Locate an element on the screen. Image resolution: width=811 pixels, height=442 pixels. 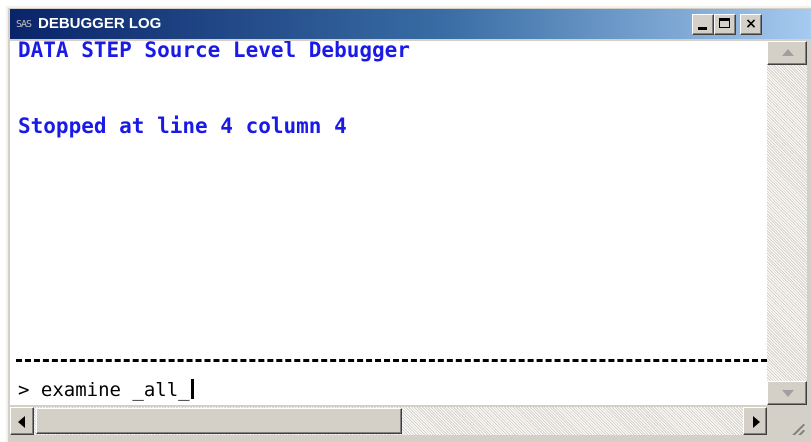
maximize-icon is located at coordinates (724, 23).